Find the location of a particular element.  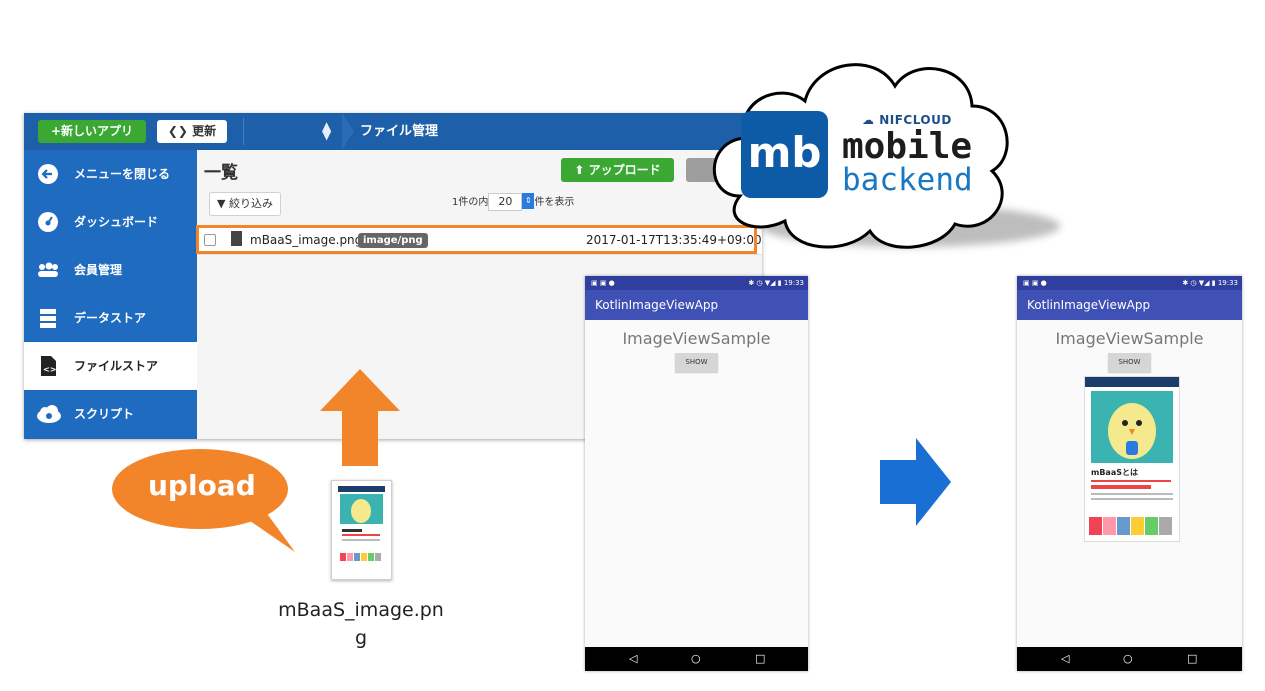

refresh-label: 更新 is located at coordinates (204, 131).